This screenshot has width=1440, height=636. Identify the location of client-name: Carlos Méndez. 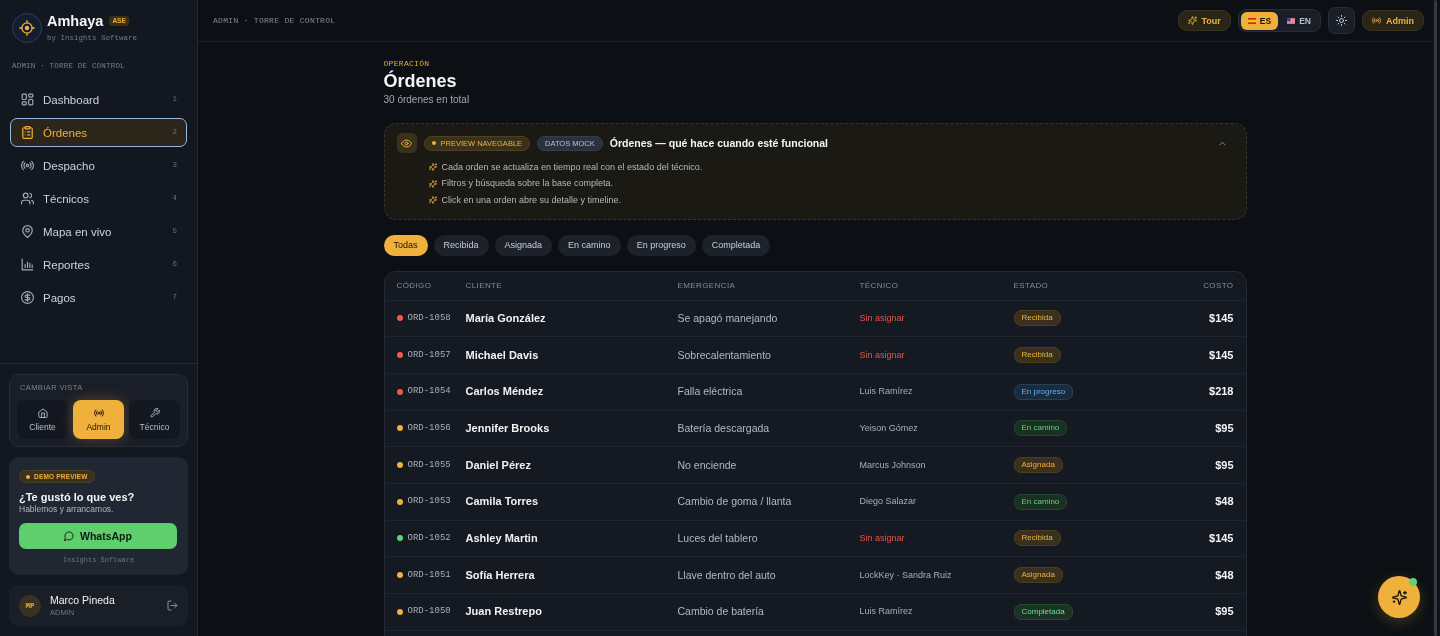
(505, 392).